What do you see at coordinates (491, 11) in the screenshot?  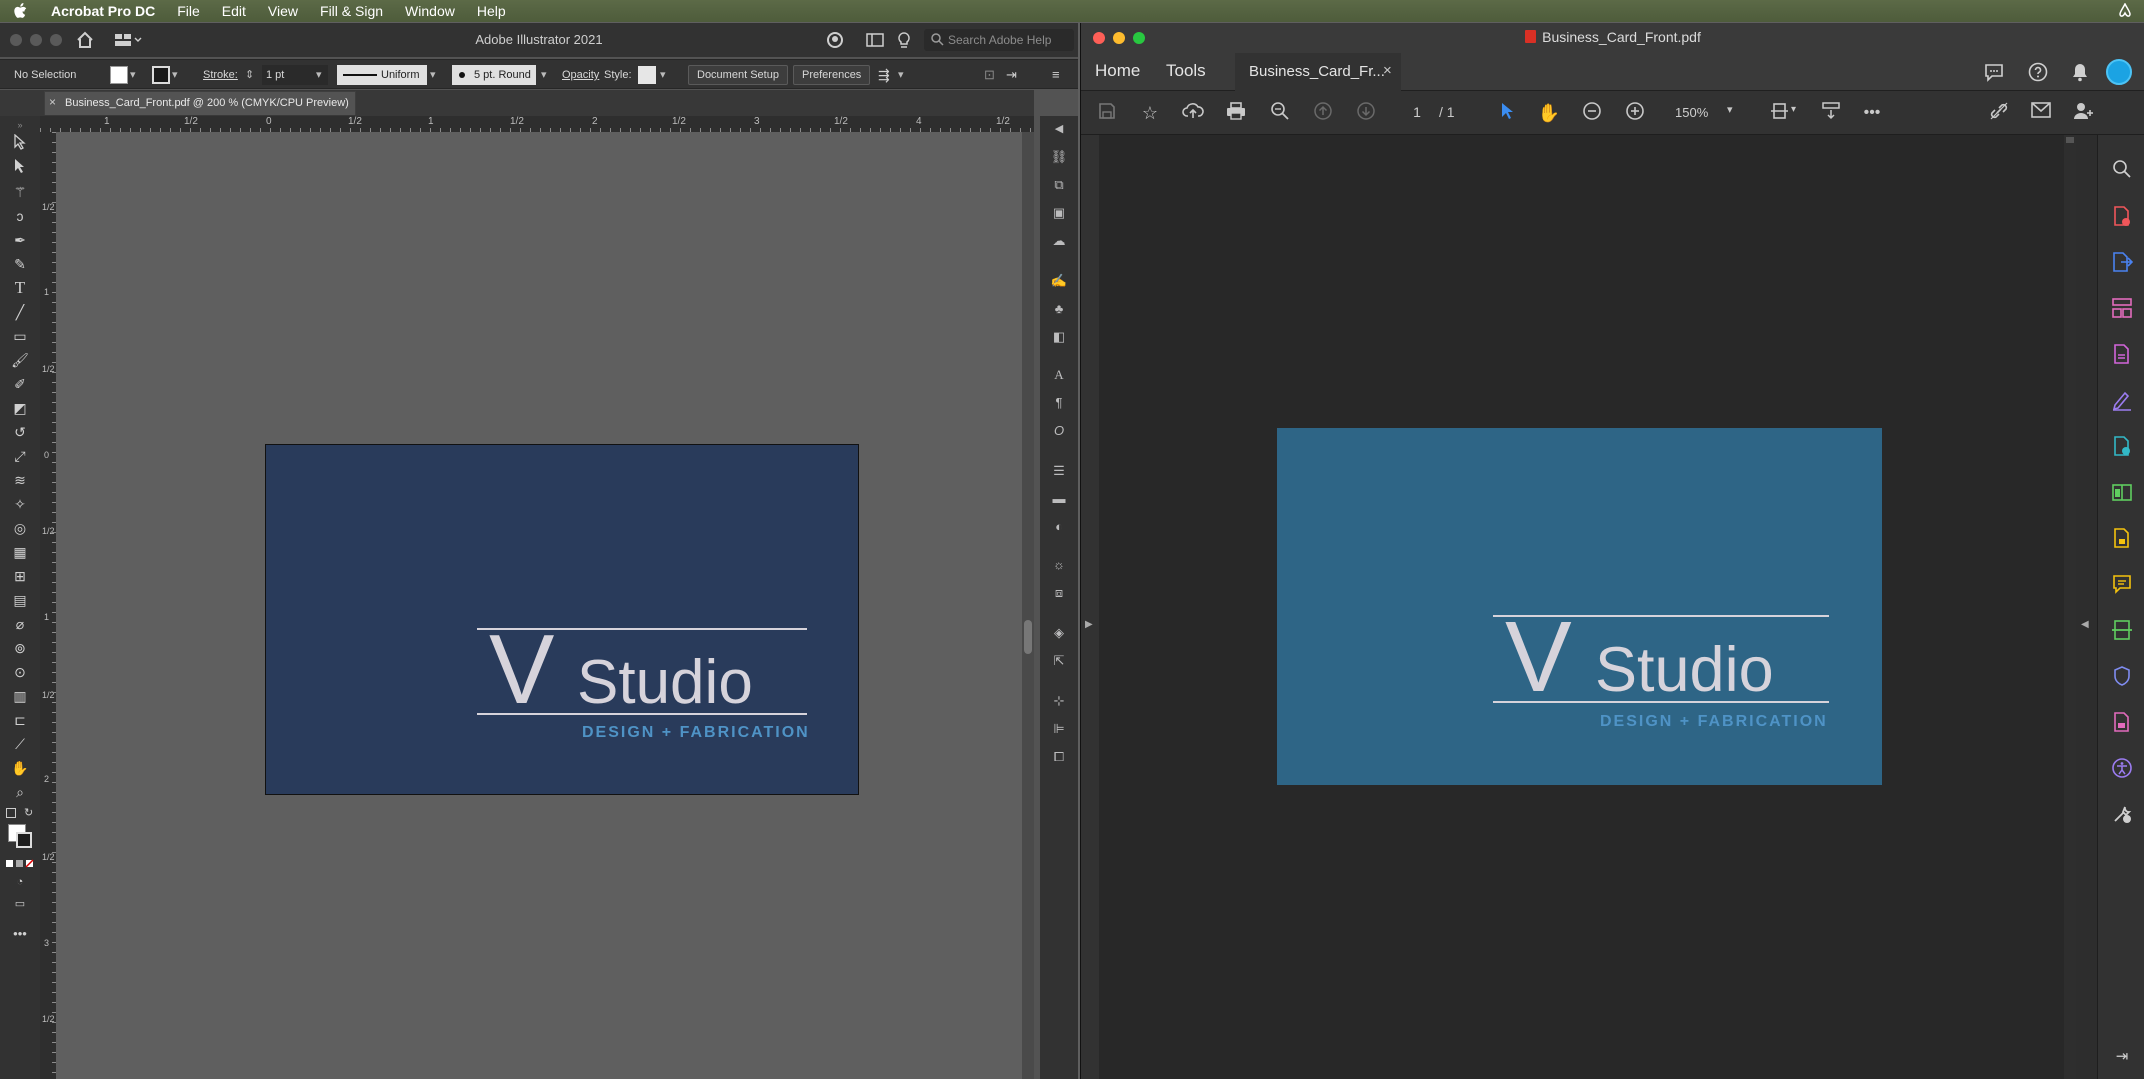 I see `menu-help: Help` at bounding box center [491, 11].